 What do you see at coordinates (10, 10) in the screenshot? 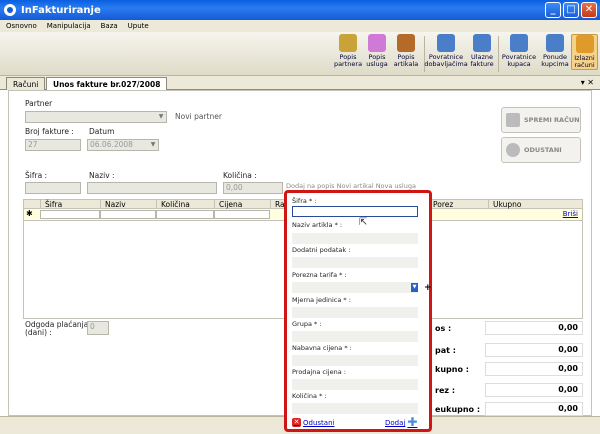
I see `app-icon` at bounding box center [10, 10].